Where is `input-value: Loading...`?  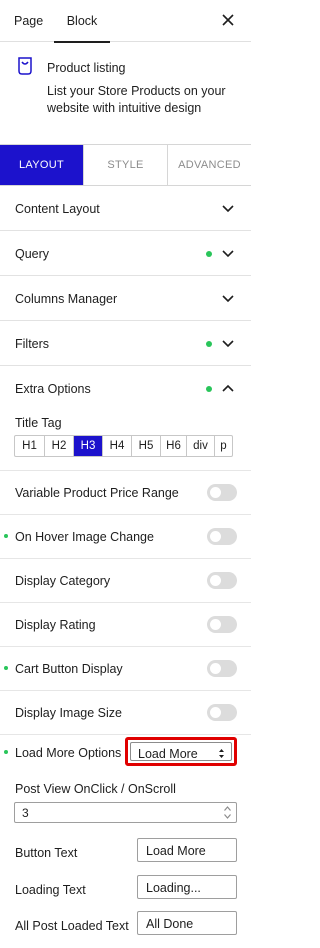 input-value: Loading... is located at coordinates (173, 888).